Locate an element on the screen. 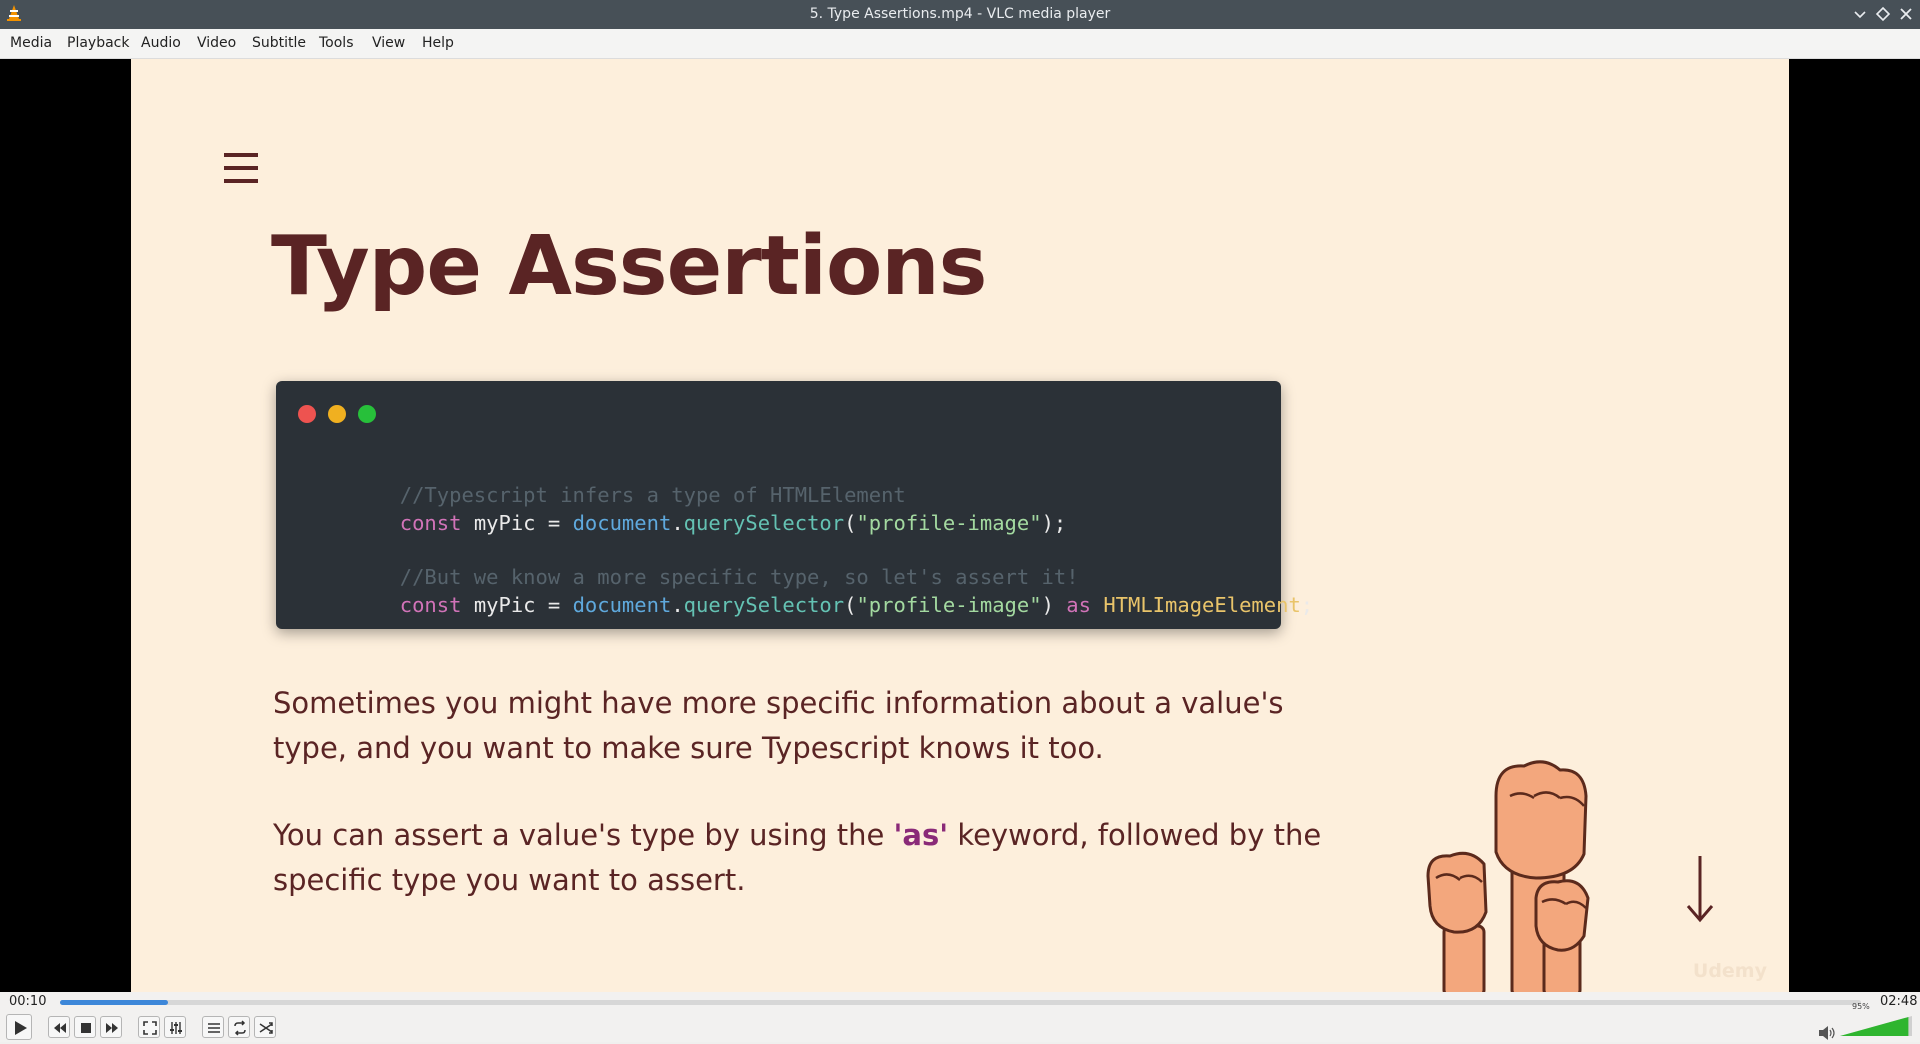 The image size is (1920, 1044). menu-help: Help is located at coordinates (438, 43).